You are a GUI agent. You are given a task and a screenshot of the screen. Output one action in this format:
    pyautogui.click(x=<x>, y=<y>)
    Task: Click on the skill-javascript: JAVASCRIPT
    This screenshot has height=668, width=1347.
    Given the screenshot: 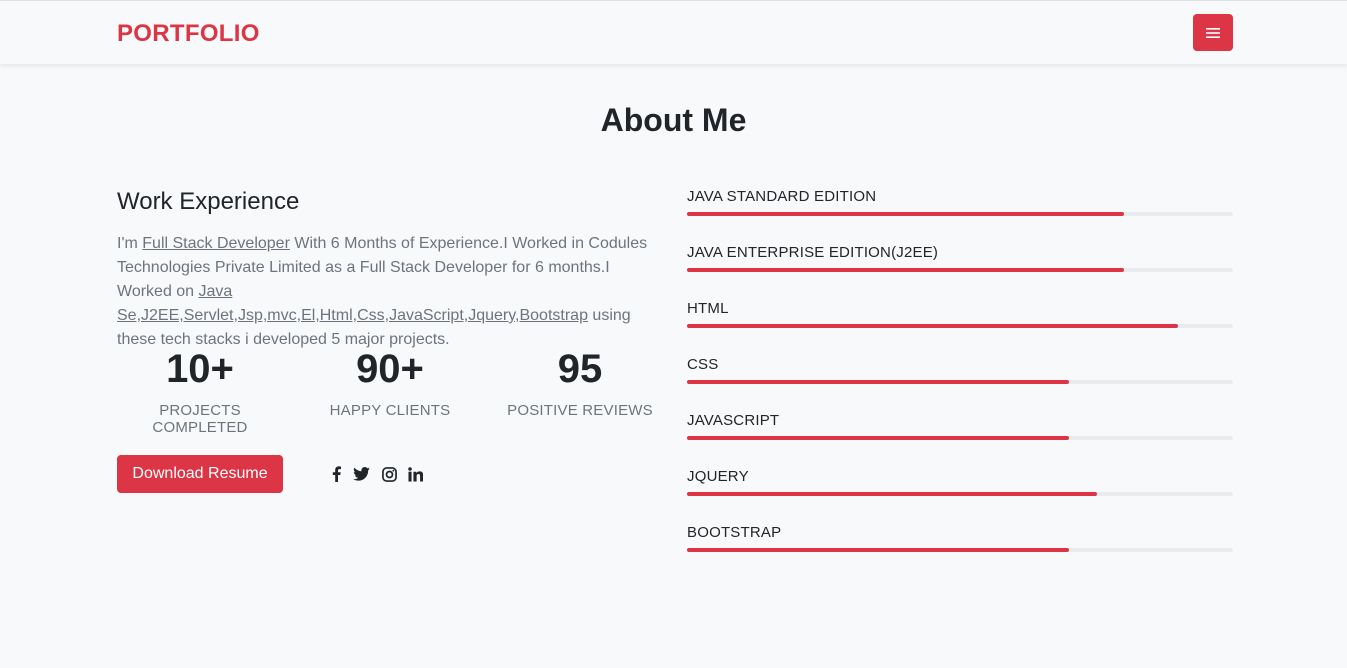 What is the action you would take?
    pyautogui.click(x=960, y=426)
    